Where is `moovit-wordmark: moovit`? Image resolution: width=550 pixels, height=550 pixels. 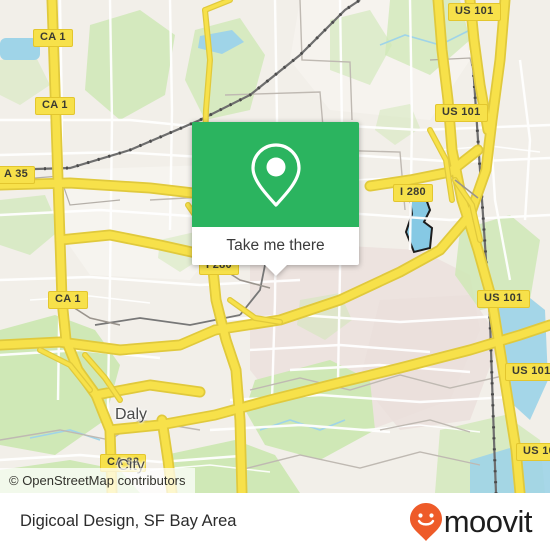 moovit-wordmark: moovit is located at coordinates (488, 521).